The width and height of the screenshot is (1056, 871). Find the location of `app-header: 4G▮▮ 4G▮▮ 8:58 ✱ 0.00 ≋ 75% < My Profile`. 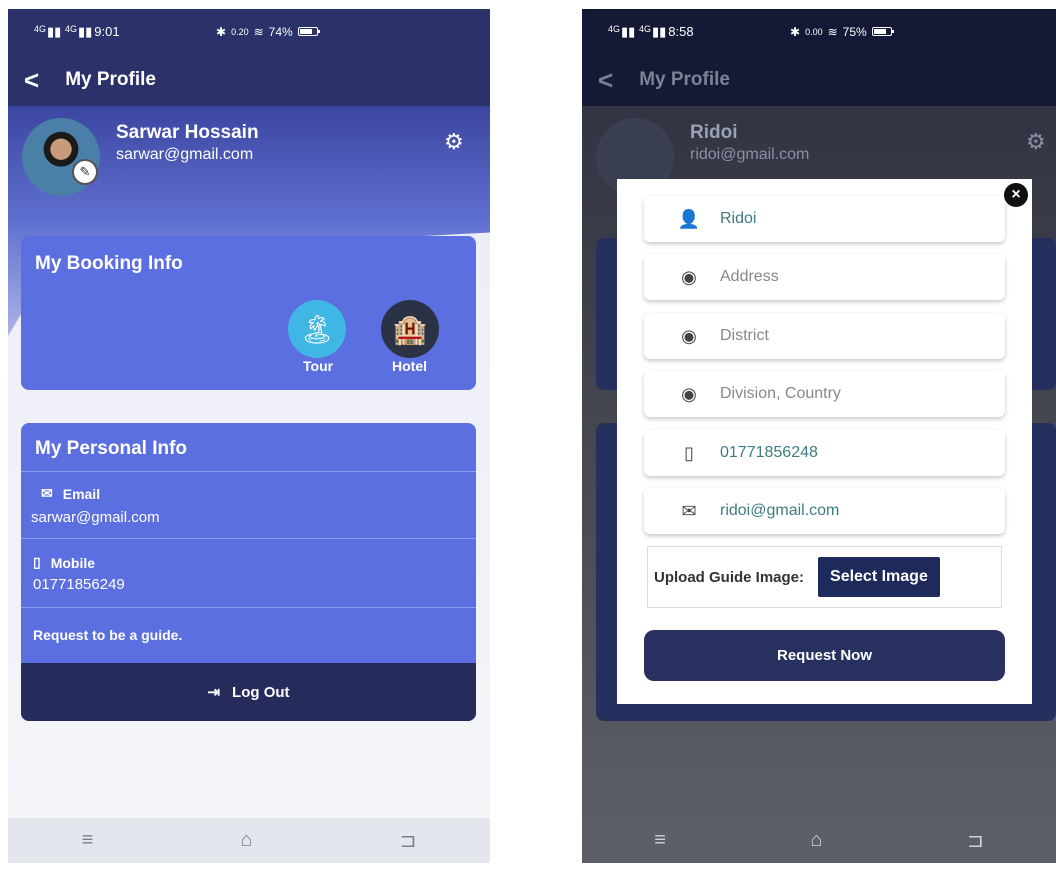

app-header: 4G▮▮ 4G▮▮ 8:58 ✱ 0.00 ≋ 75% < My Profile is located at coordinates (819, 57).